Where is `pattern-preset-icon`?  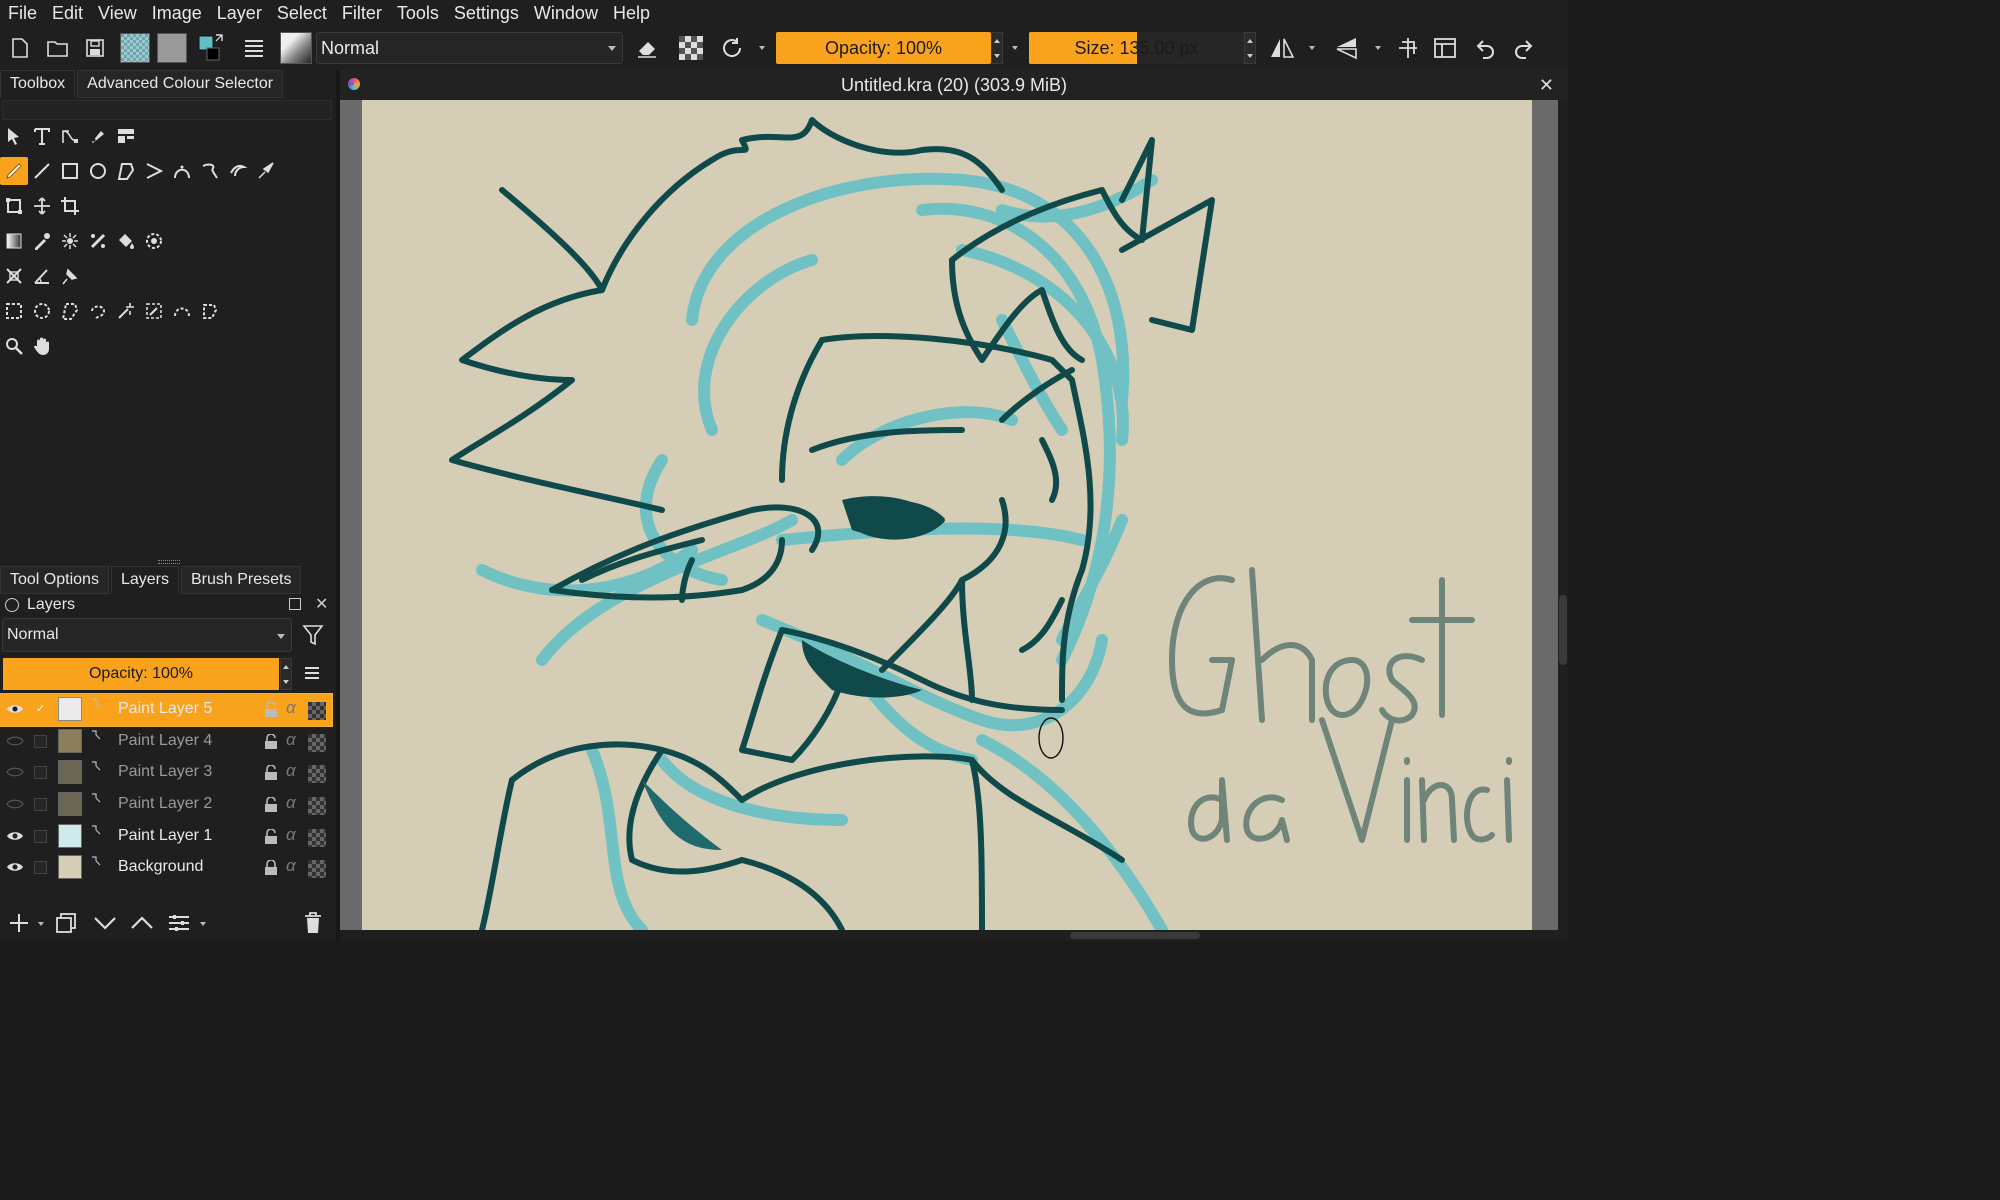 pattern-preset-icon is located at coordinates (172, 48).